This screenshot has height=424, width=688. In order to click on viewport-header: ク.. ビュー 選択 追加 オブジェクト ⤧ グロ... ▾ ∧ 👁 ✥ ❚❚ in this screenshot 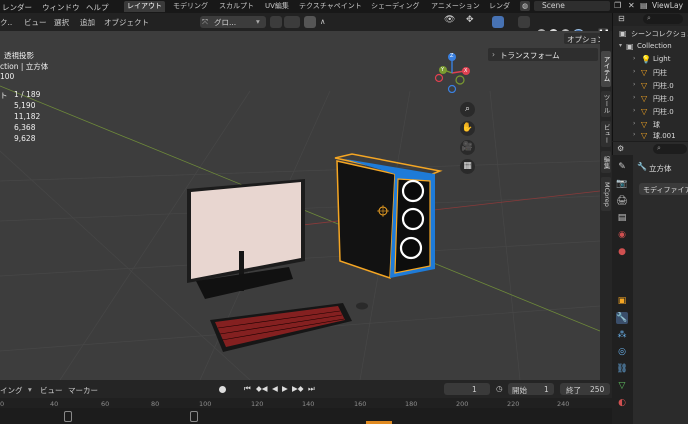, I will do `click(306, 26)`.